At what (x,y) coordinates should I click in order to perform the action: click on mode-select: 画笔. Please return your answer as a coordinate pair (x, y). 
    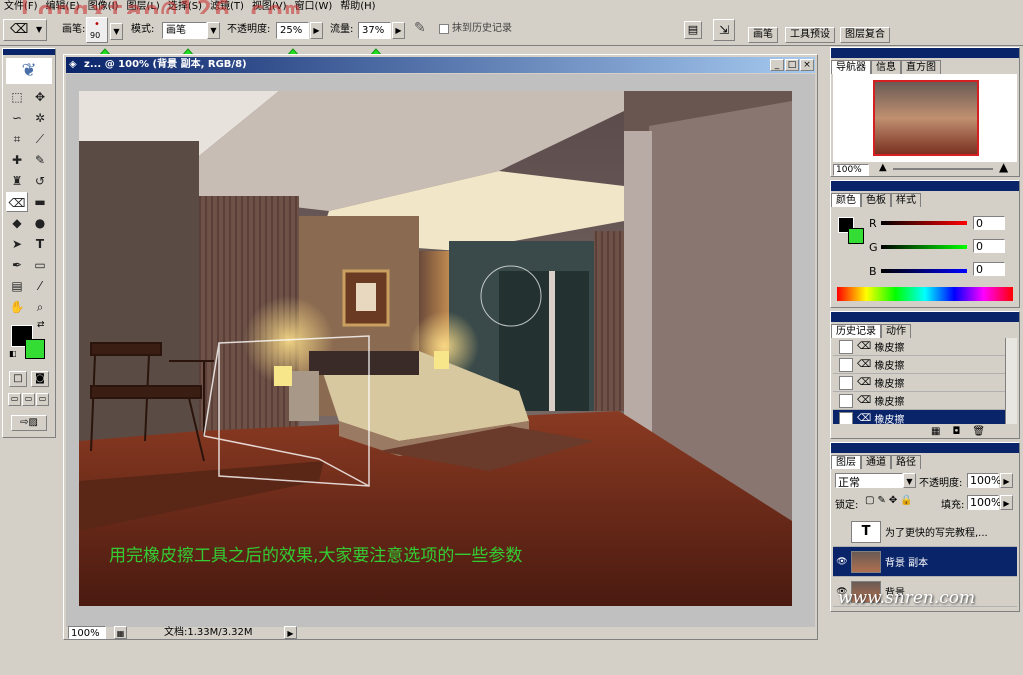
    Looking at the image, I should click on (184, 30).